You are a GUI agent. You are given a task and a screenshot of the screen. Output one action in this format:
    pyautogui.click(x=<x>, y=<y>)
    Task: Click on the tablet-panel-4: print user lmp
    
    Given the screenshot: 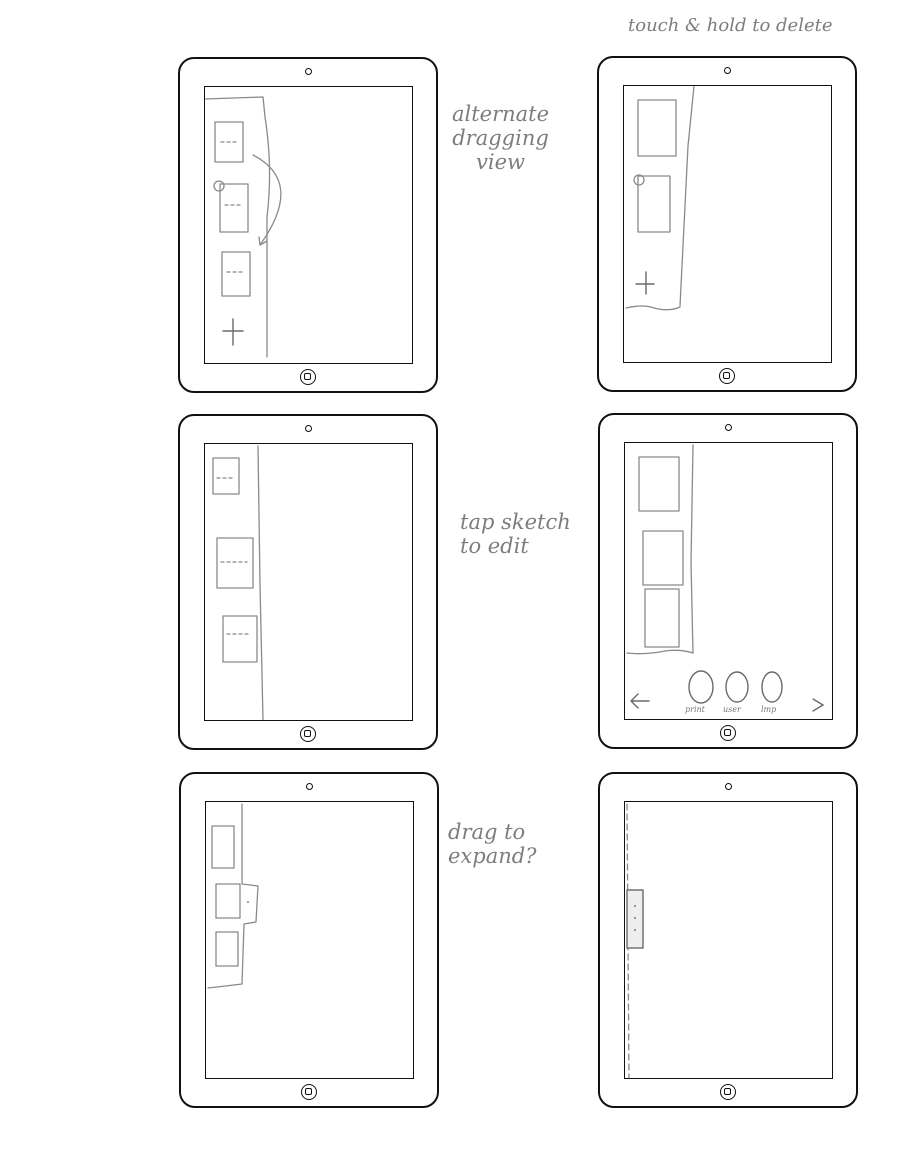 What is the action you would take?
    pyautogui.click(x=728, y=581)
    